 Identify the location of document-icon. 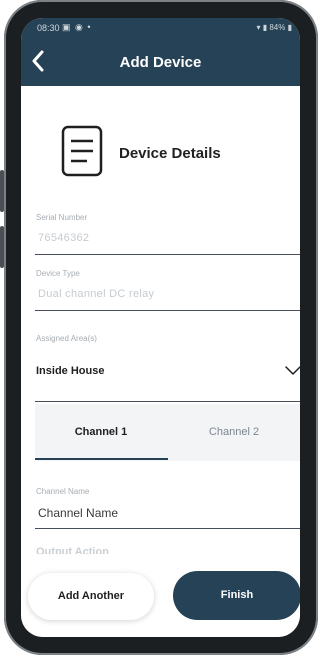
(82, 151).